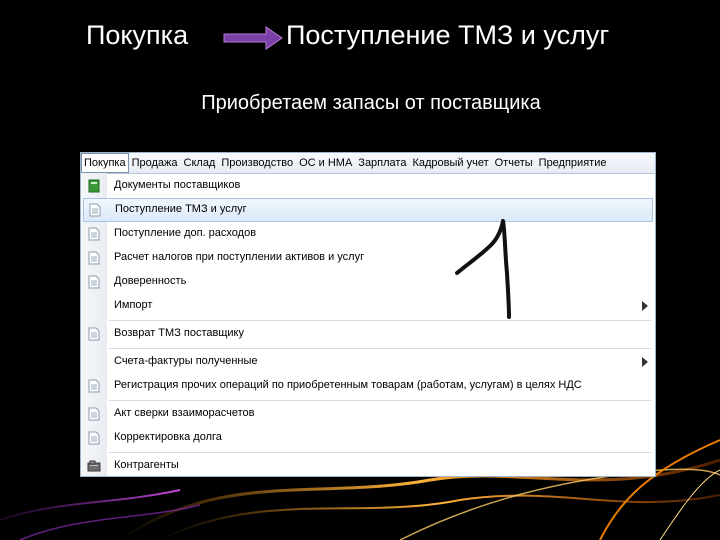 The height and width of the screenshot is (540, 720). What do you see at coordinates (155, 163) in the screenshot?
I see `menu-prodazha: Продажа` at bounding box center [155, 163].